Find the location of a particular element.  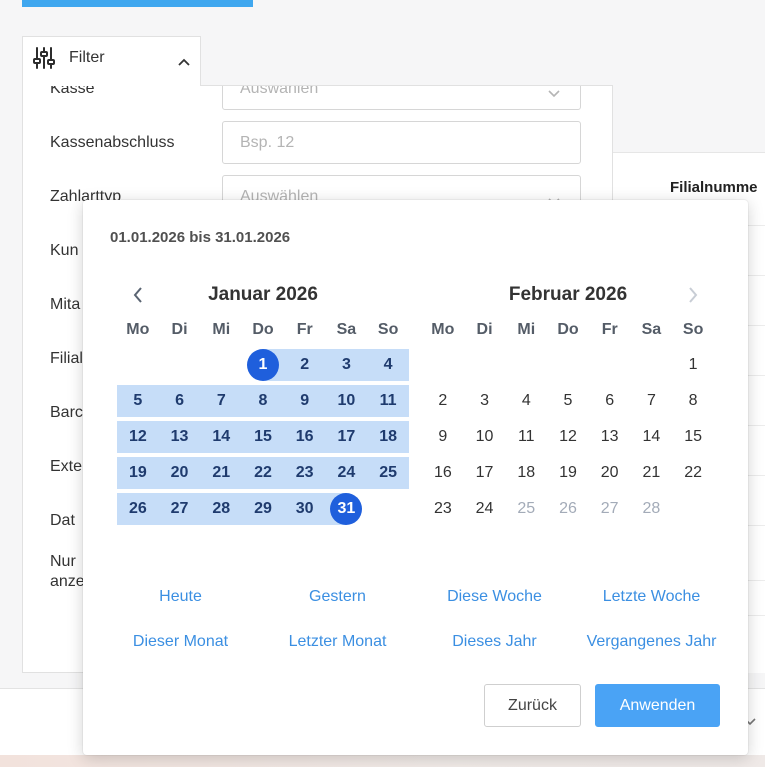

shortcut-dieses-jahr: Dieses Jahr is located at coordinates (494, 642).